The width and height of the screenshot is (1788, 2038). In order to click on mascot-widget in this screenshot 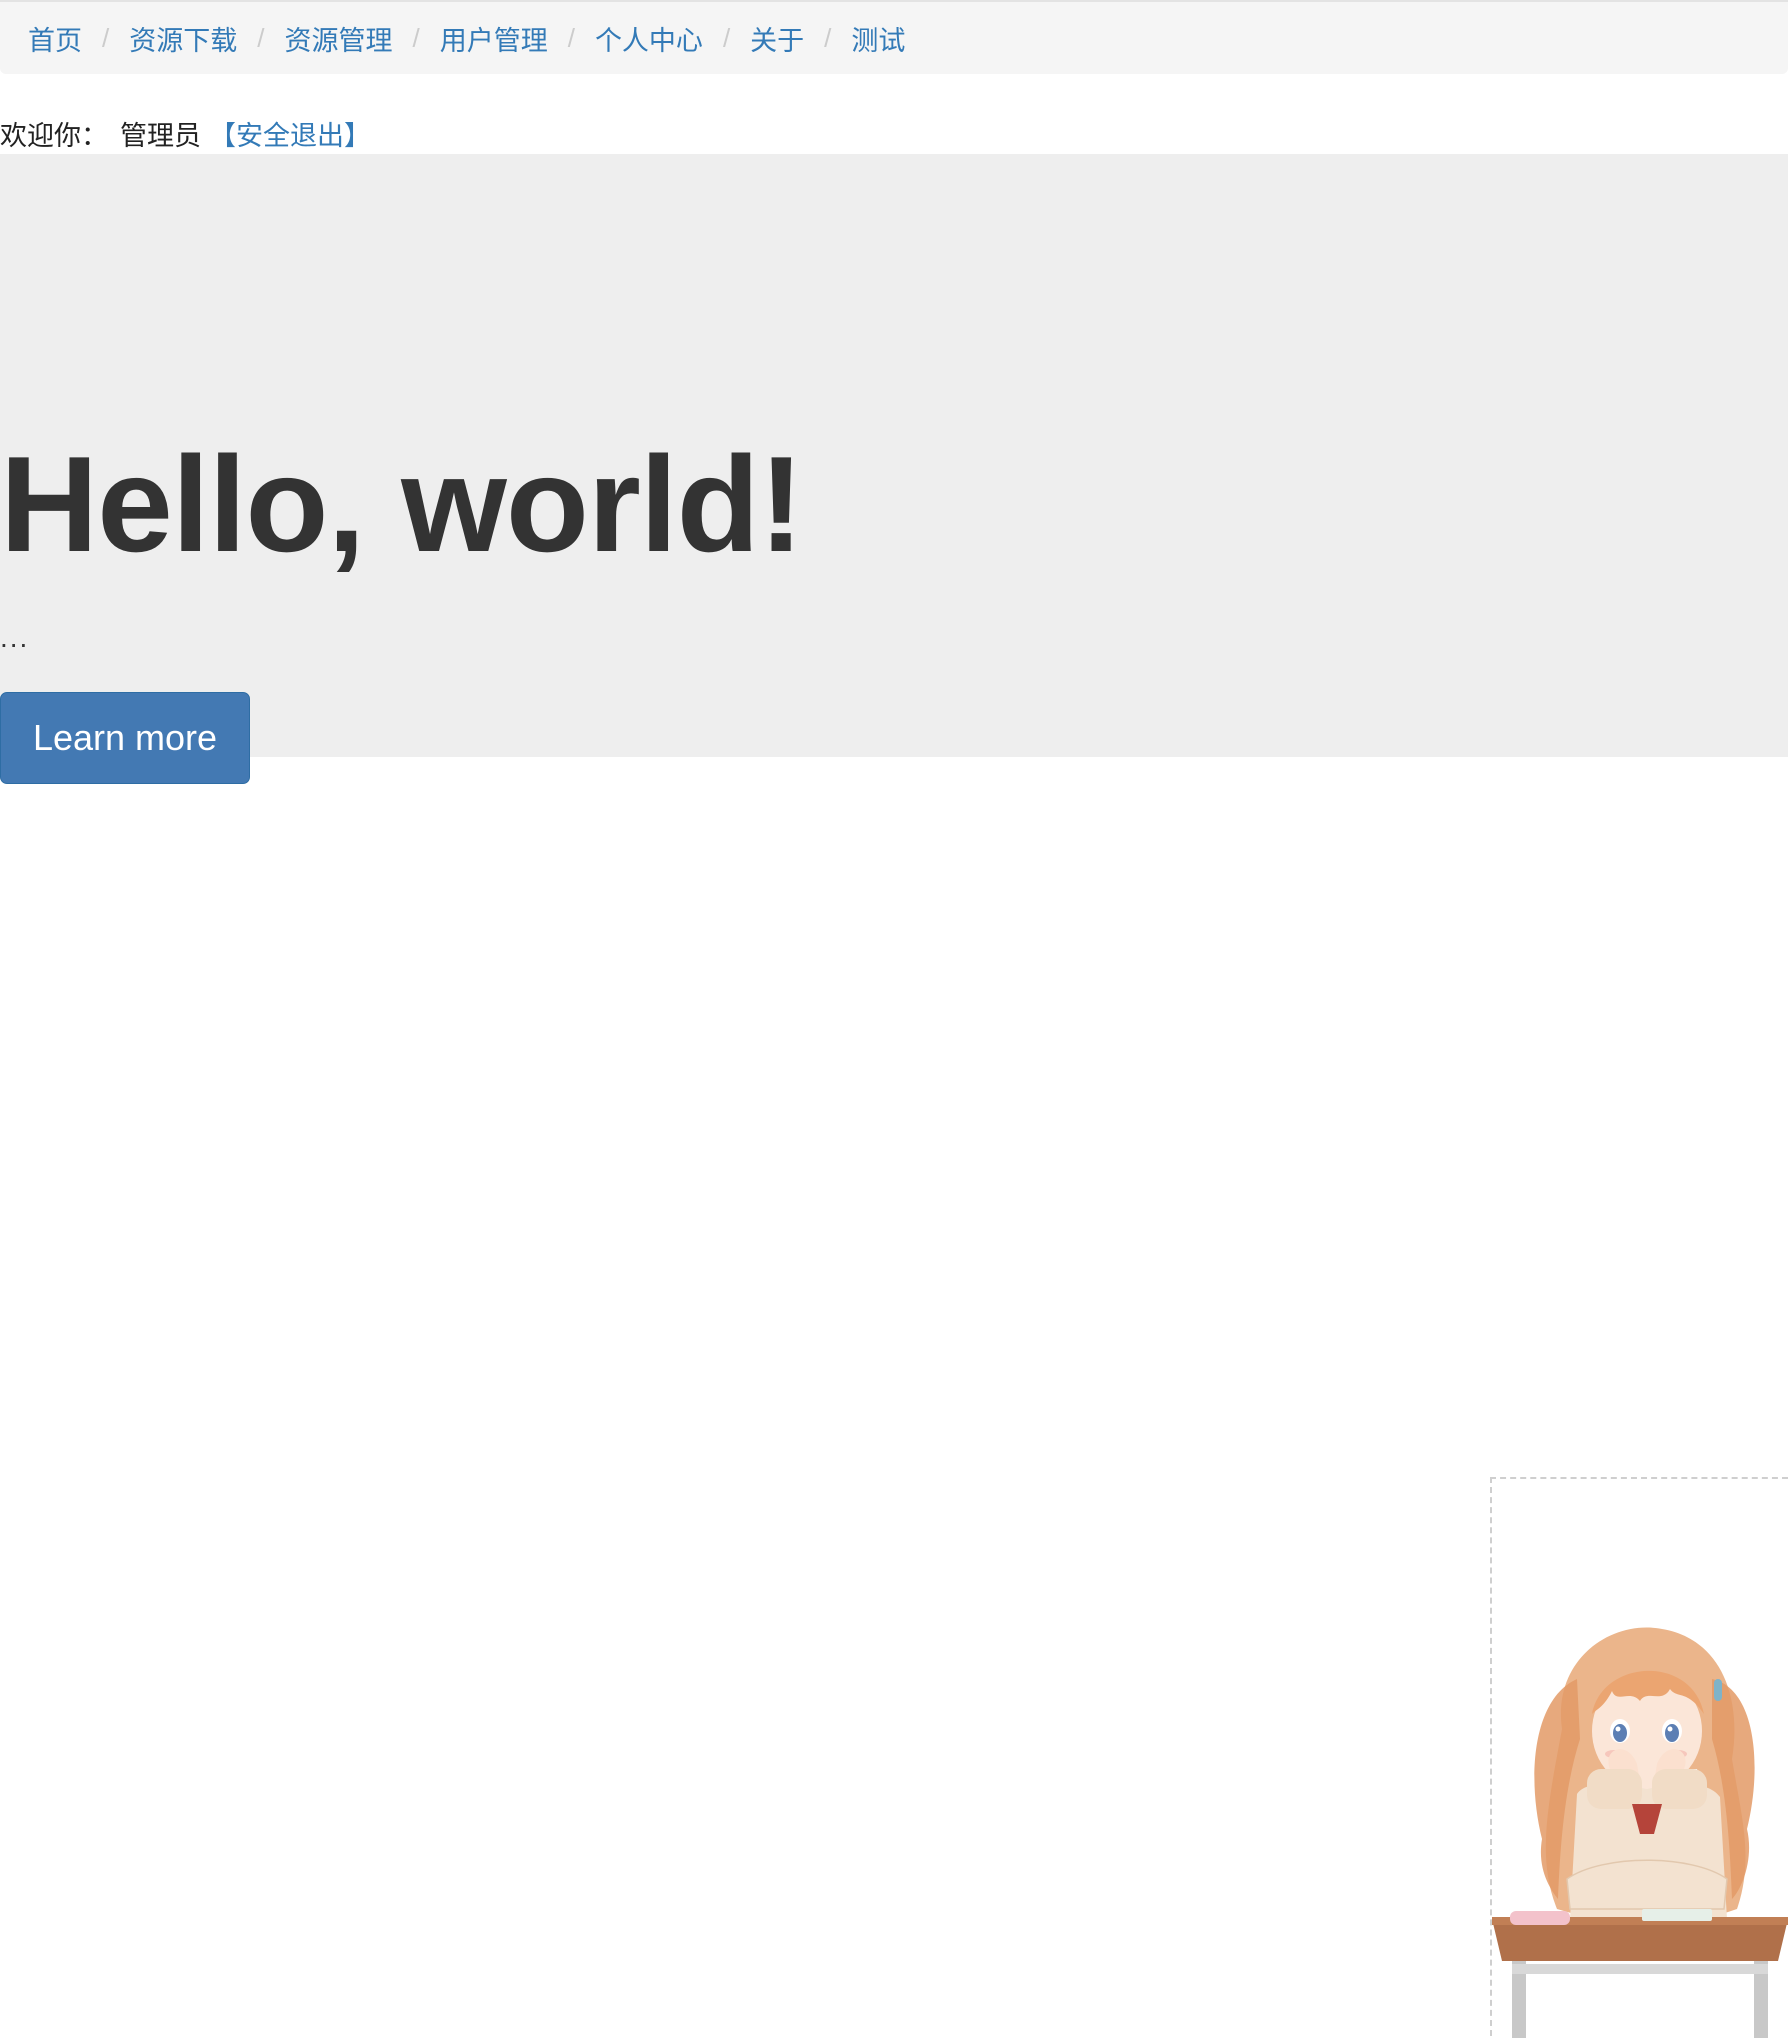, I will do `click(1639, 1757)`.